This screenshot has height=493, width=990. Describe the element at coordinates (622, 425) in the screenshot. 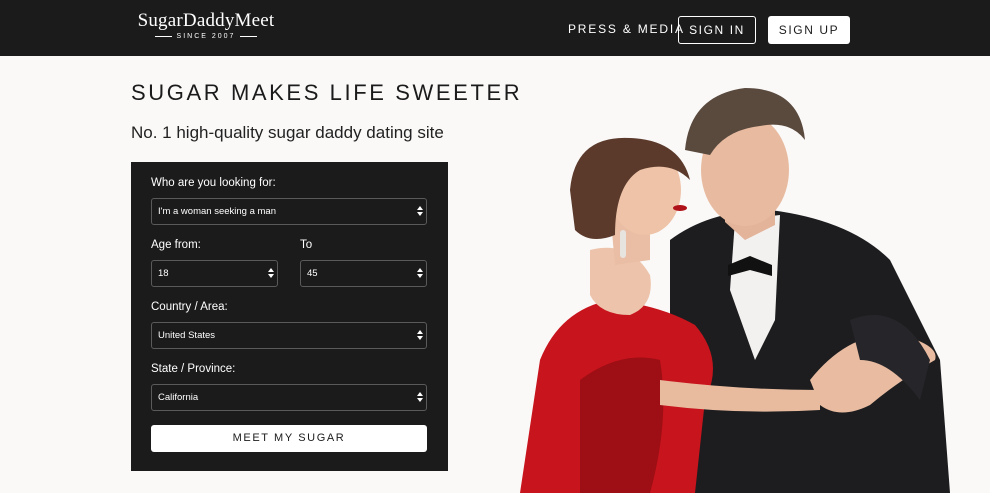

I see `dress-shadow` at that location.